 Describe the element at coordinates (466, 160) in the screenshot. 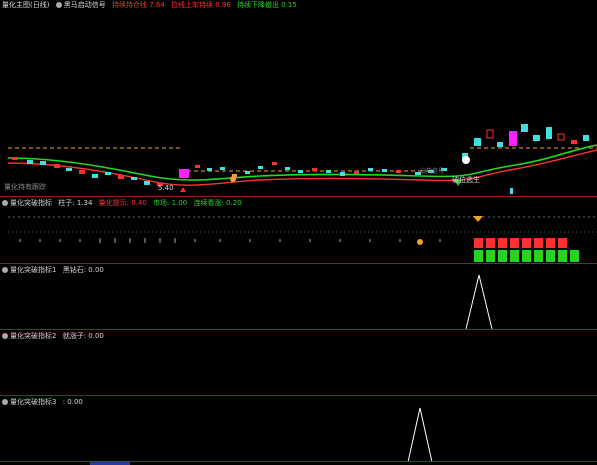

I see `alert-icon` at that location.